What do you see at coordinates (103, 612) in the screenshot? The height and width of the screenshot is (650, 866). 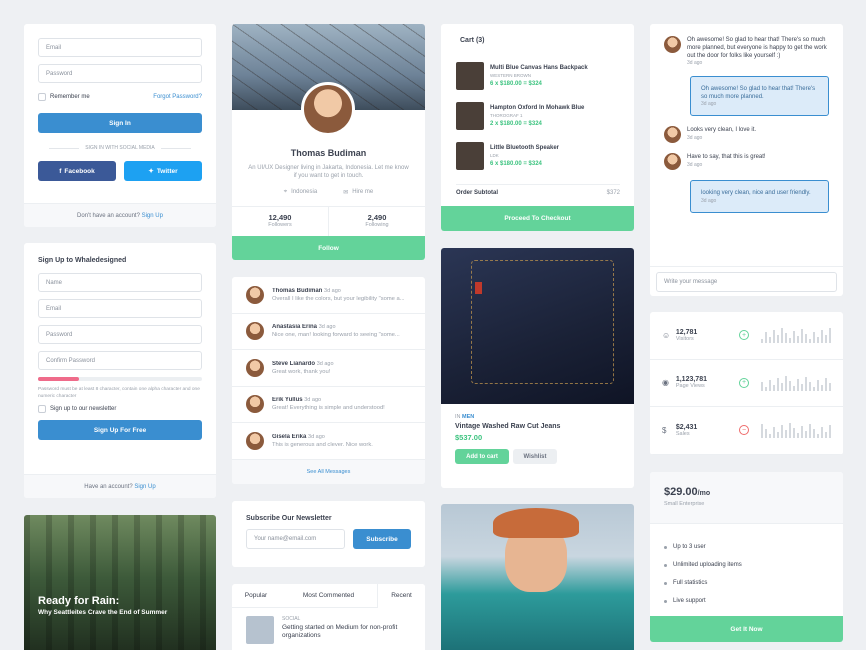 I see `blog-subtitle: Why Seattleites Crave the End of Summer` at bounding box center [103, 612].